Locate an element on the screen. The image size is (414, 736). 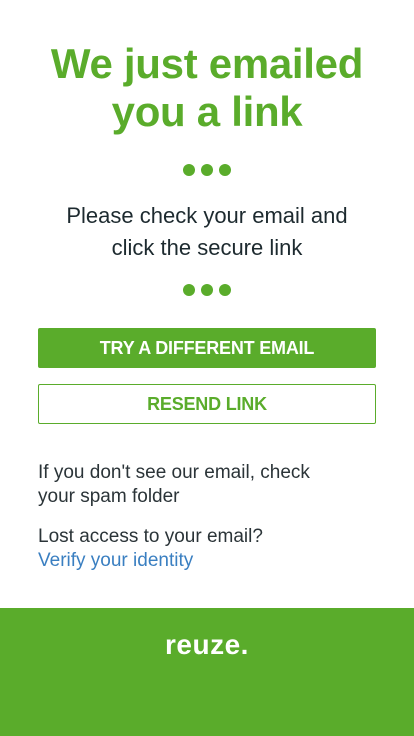
dots-divider-bottom is located at coordinates (207, 291).